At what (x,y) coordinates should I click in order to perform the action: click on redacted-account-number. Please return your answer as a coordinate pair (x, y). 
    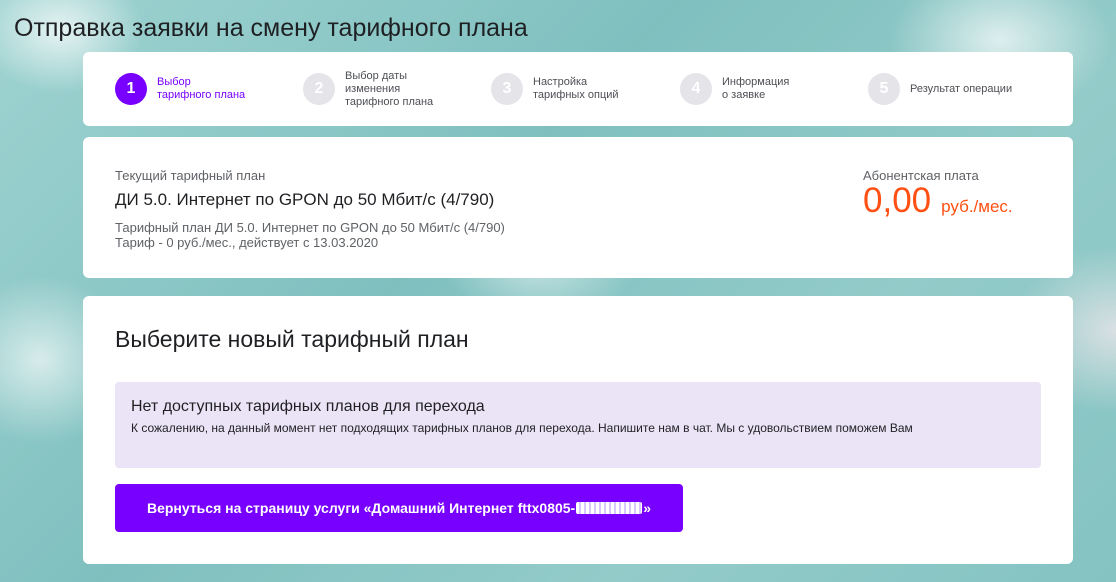
    Looking at the image, I should click on (609, 508).